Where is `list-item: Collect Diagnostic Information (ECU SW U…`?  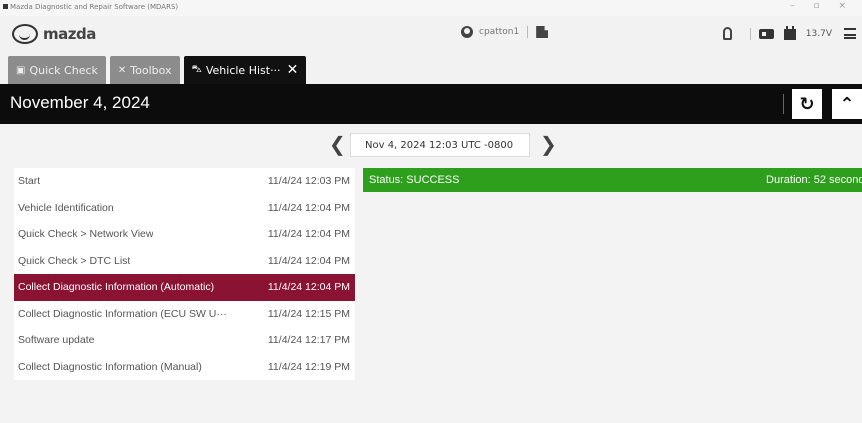 list-item: Collect Diagnostic Information (ECU SW U… is located at coordinates (184, 314).